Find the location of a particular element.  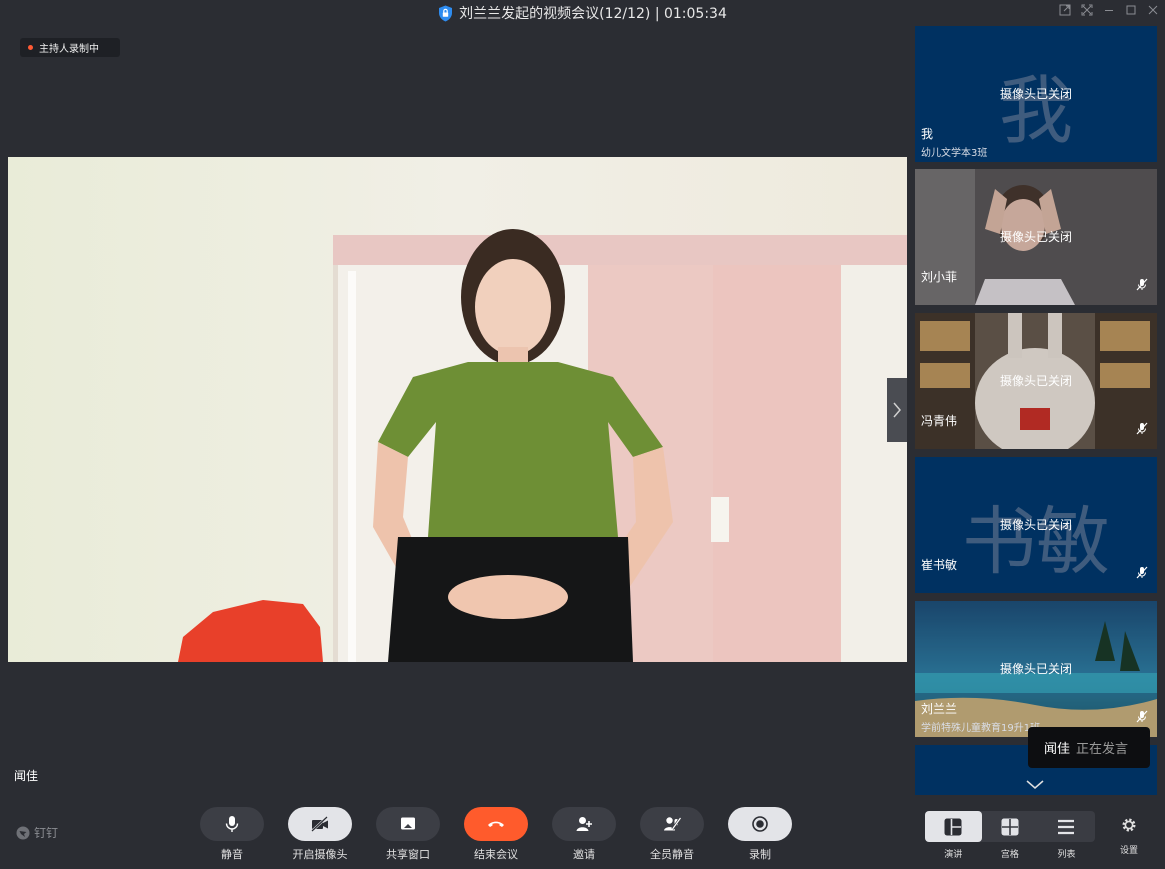

participant-tile: 摄像头已关闭 刘兰兰 学前特殊儿童教育19升1班 is located at coordinates (1036, 669).